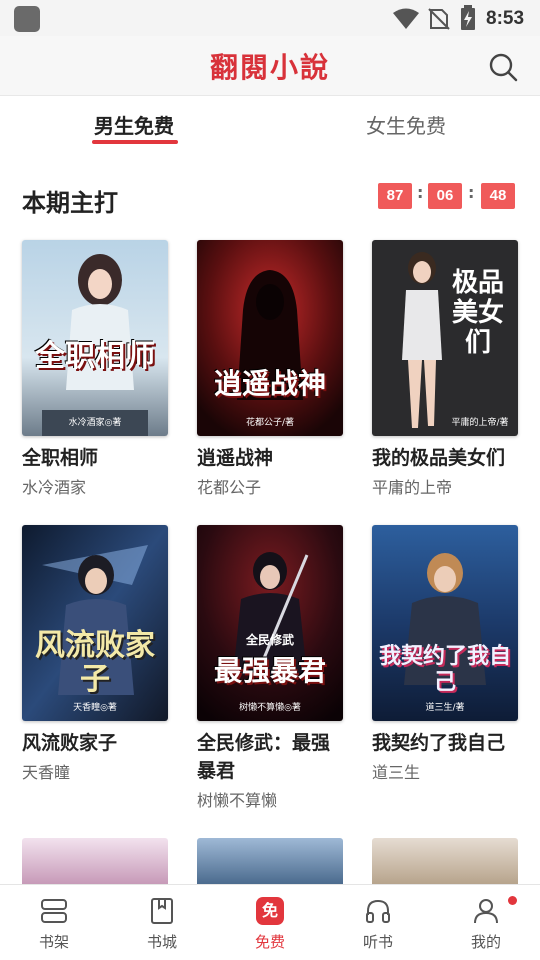 The image size is (540, 960). I want to click on cover-author: 树懒不算懒◎著, so click(270, 708).